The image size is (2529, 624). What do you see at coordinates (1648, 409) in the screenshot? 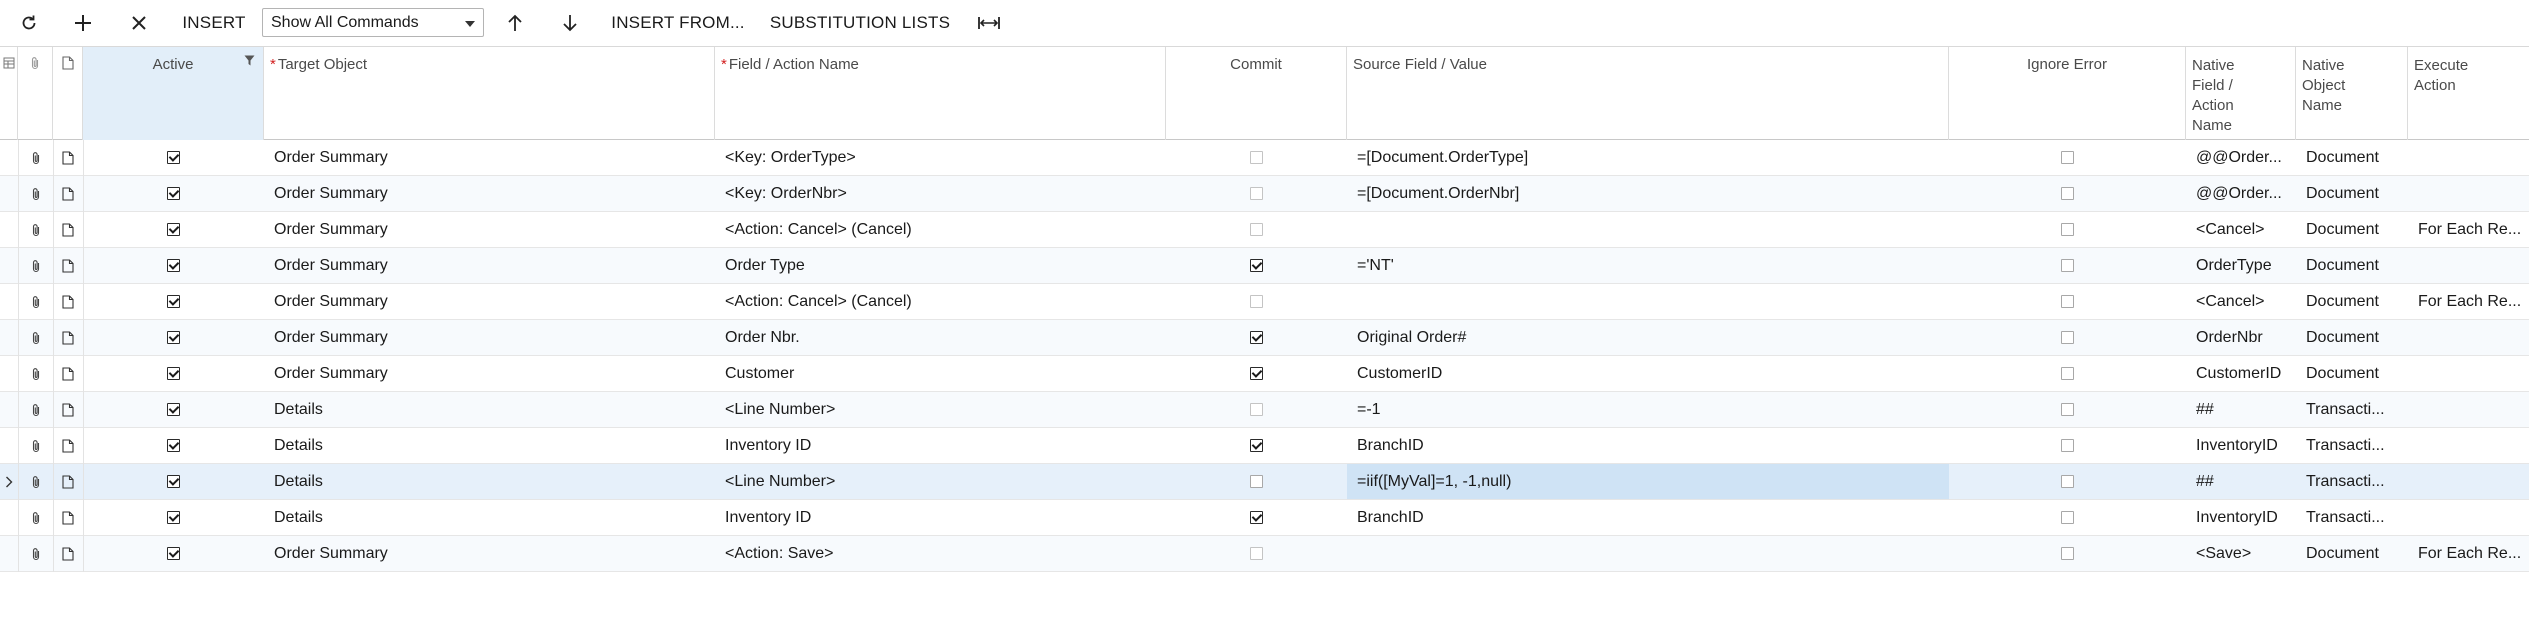
I see `source-field-value-cell: =-1` at bounding box center [1648, 409].